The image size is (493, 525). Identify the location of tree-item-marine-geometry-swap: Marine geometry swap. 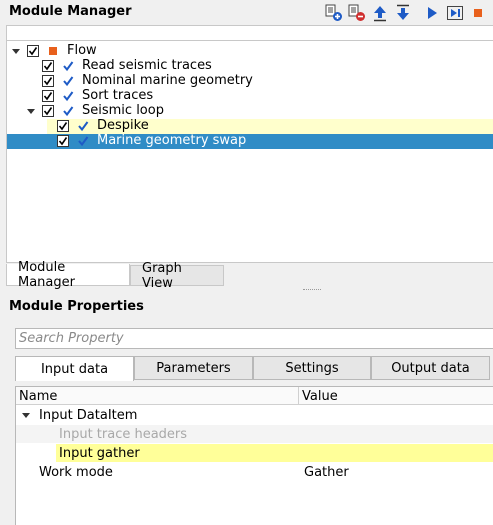
(250, 141).